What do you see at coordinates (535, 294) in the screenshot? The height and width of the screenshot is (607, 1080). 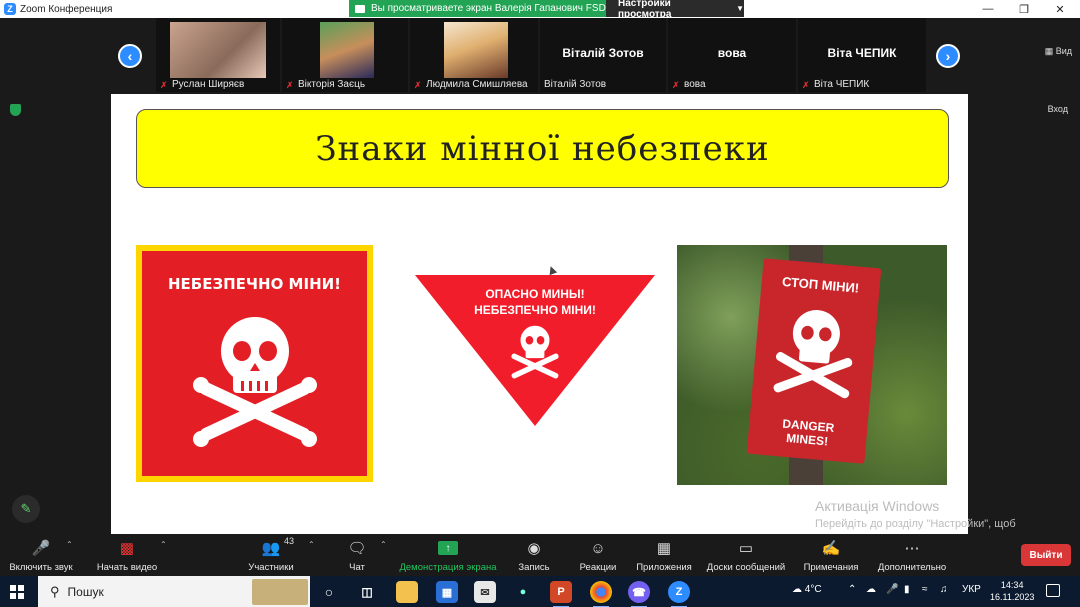 I see `sign2-line1: ОПАСНО МИНЫ!` at bounding box center [535, 294].